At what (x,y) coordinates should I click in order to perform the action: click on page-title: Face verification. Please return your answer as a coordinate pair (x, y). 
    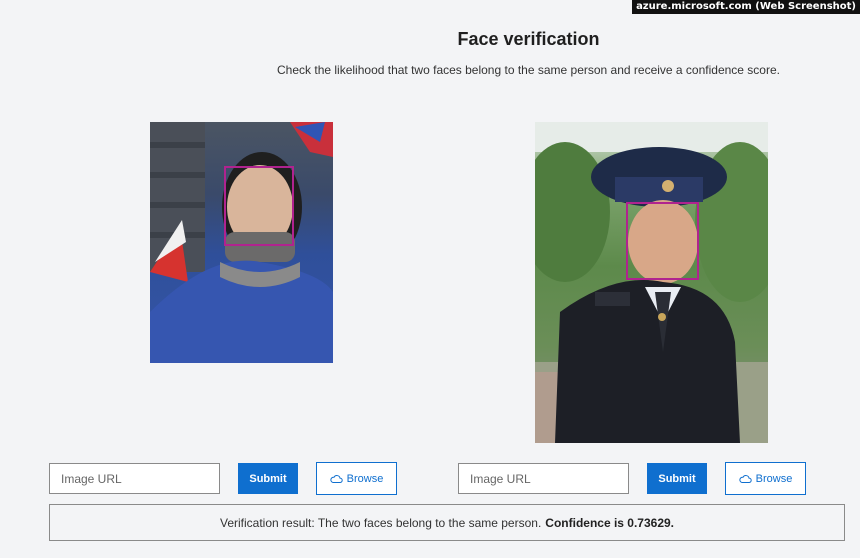
    Looking at the image, I should click on (528, 39).